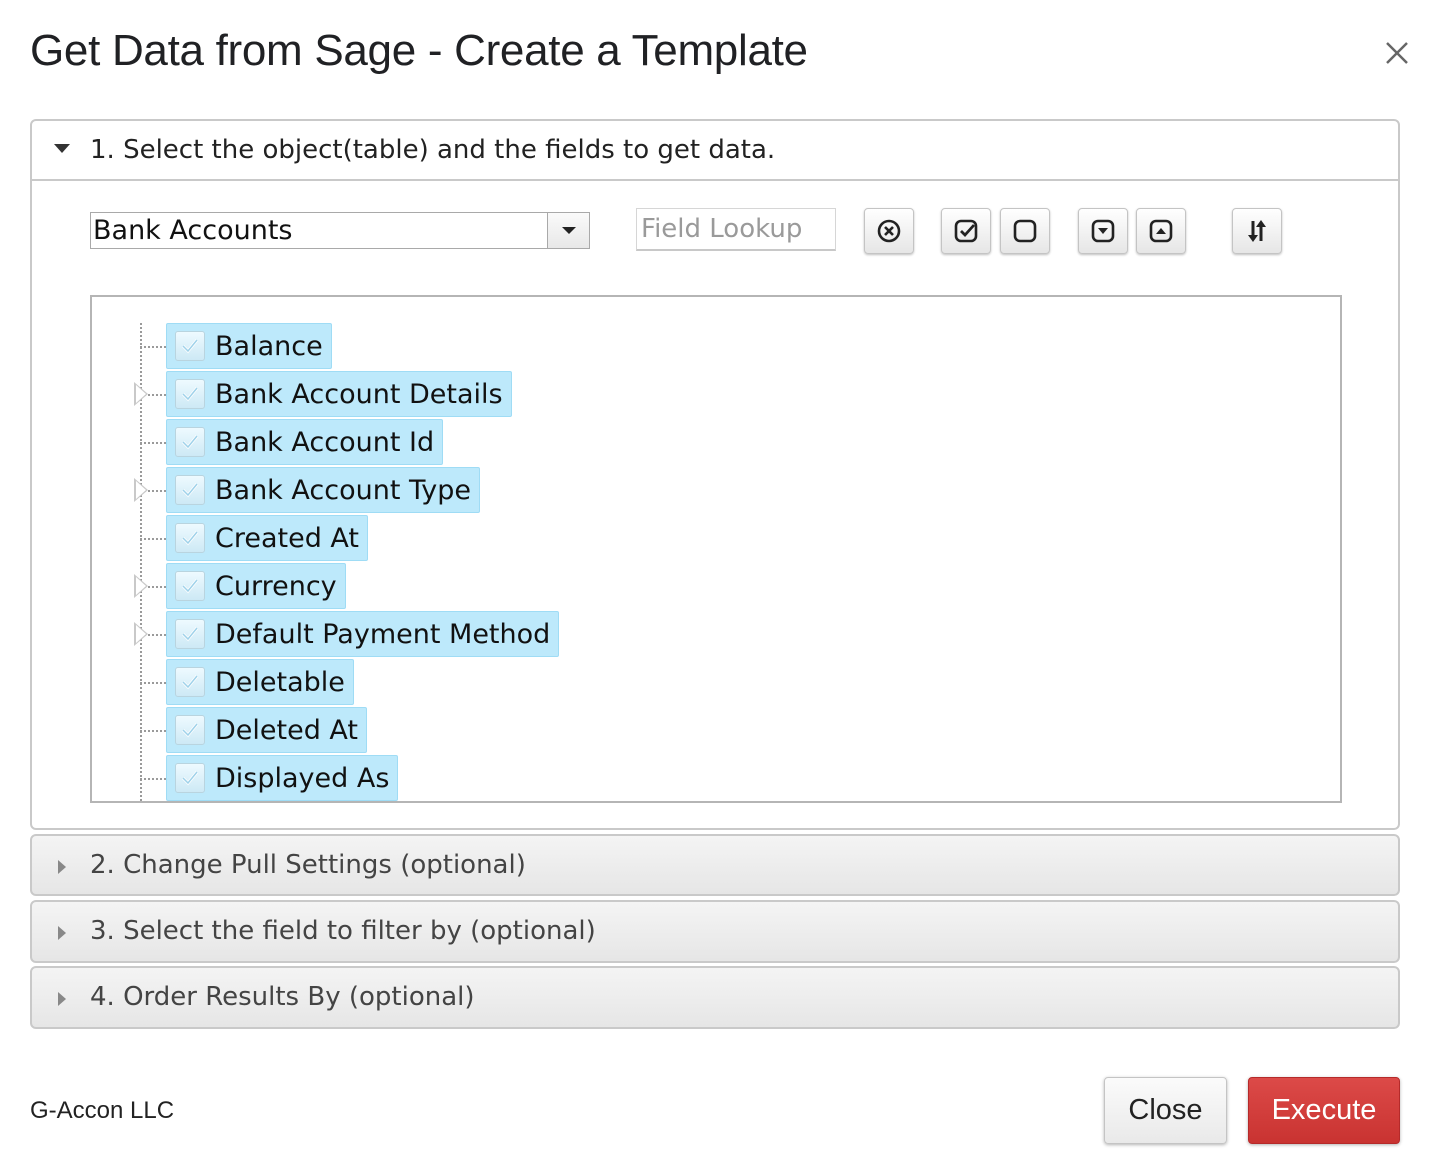 The image size is (1436, 1168). I want to click on field-node: Balance, so click(249, 346).